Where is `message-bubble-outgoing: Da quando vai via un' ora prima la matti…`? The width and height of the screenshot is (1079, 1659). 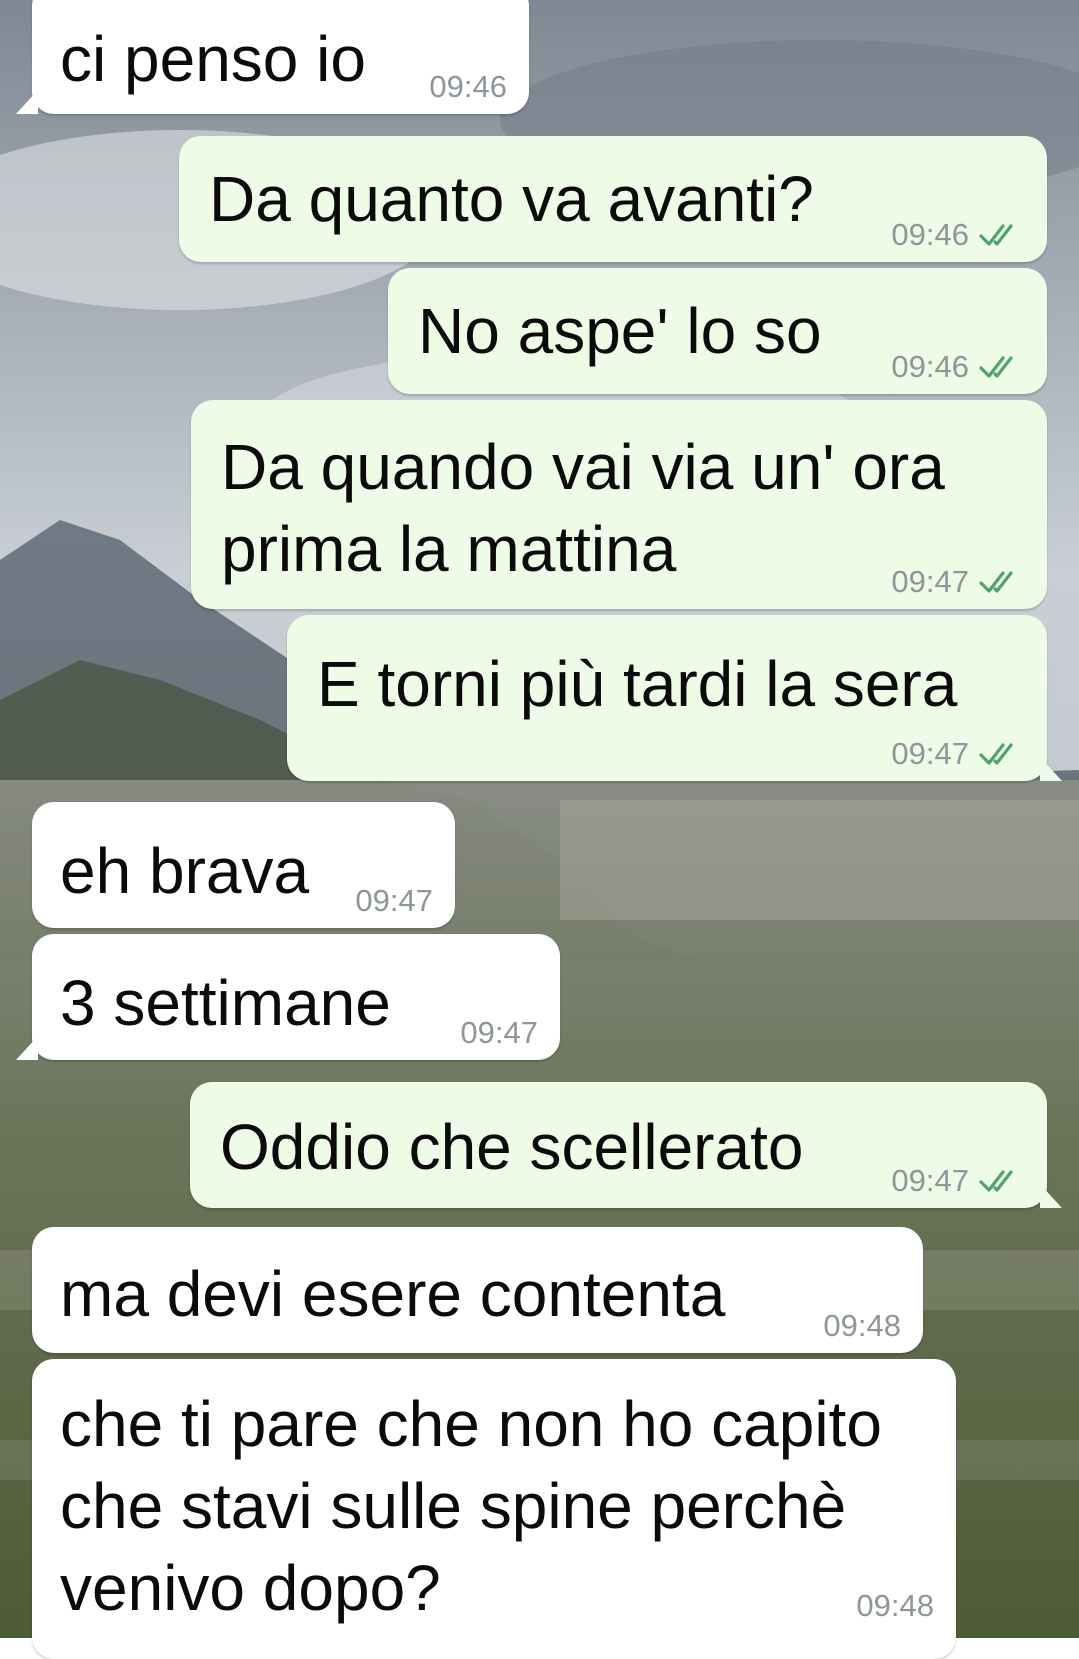
message-bubble-outgoing: Da quando vai via un' ora prima la matti… is located at coordinates (619, 504).